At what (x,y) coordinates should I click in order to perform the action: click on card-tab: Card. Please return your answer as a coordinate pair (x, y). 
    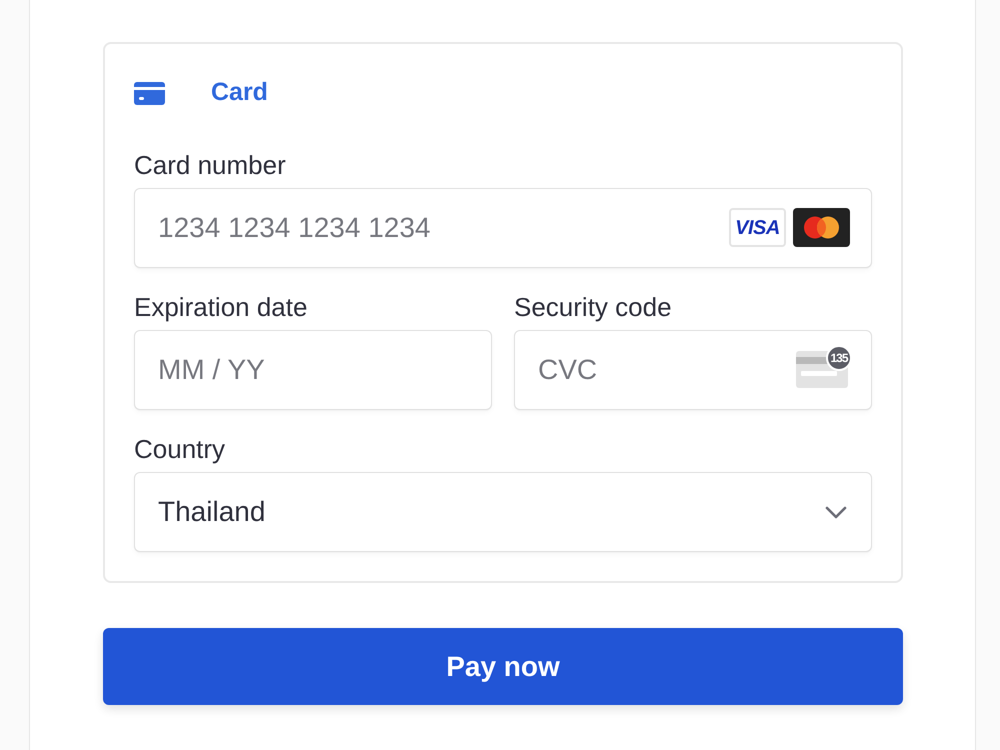
    Looking at the image, I should click on (201, 93).